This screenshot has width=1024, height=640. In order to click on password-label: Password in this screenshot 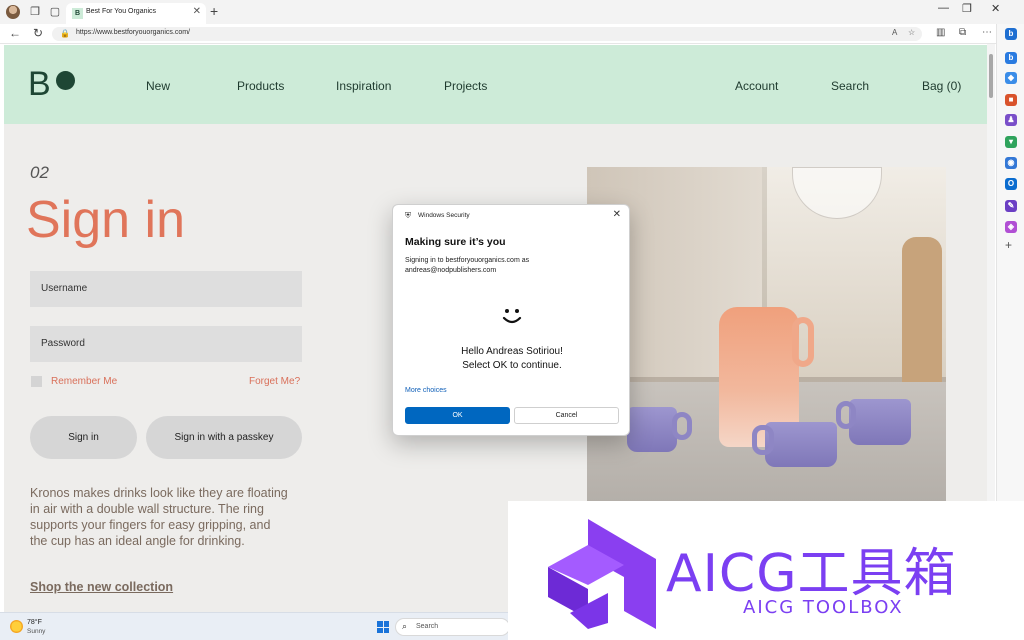, I will do `click(63, 343)`.